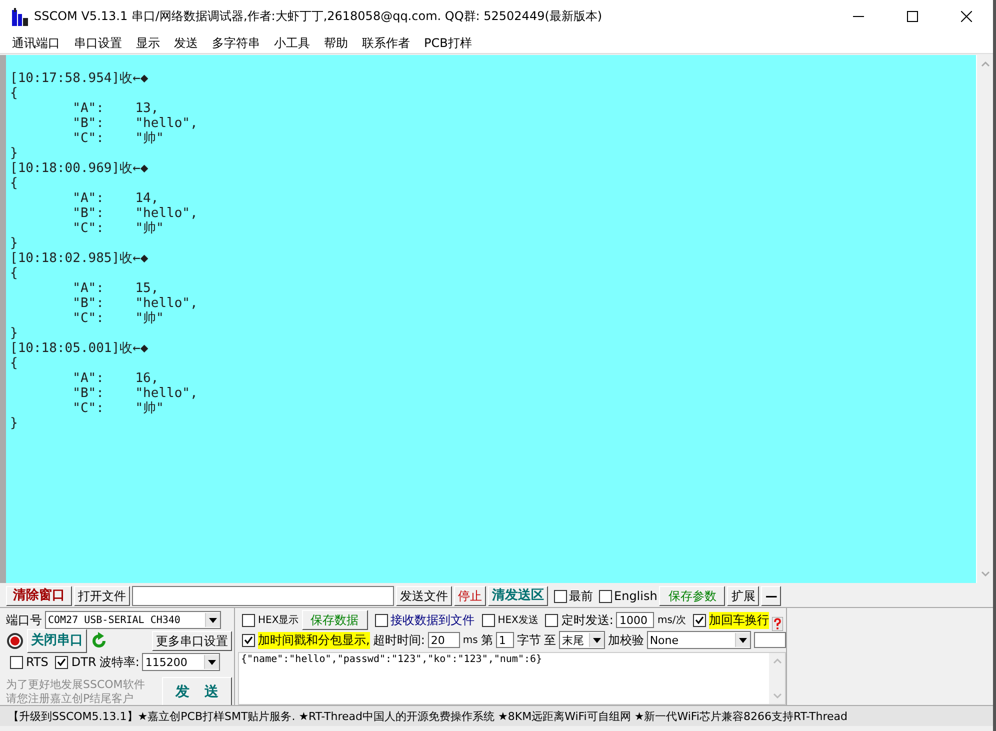 This screenshot has height=731, width=996. What do you see at coordinates (15, 641) in the screenshot?
I see `status-led-icon` at bounding box center [15, 641].